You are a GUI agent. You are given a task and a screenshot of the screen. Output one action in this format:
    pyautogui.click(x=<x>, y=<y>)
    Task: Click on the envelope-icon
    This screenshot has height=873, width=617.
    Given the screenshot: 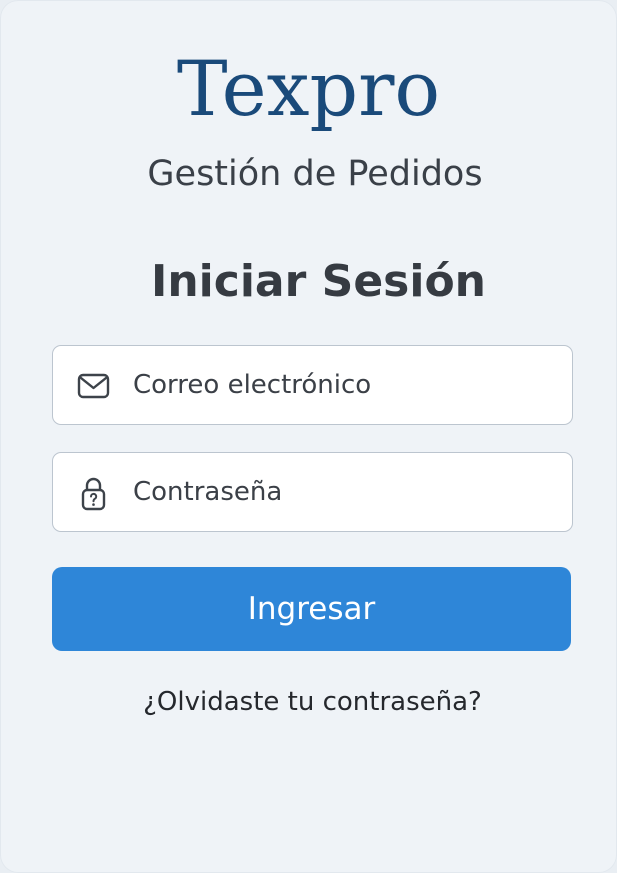 What is the action you would take?
    pyautogui.click(x=94, y=386)
    